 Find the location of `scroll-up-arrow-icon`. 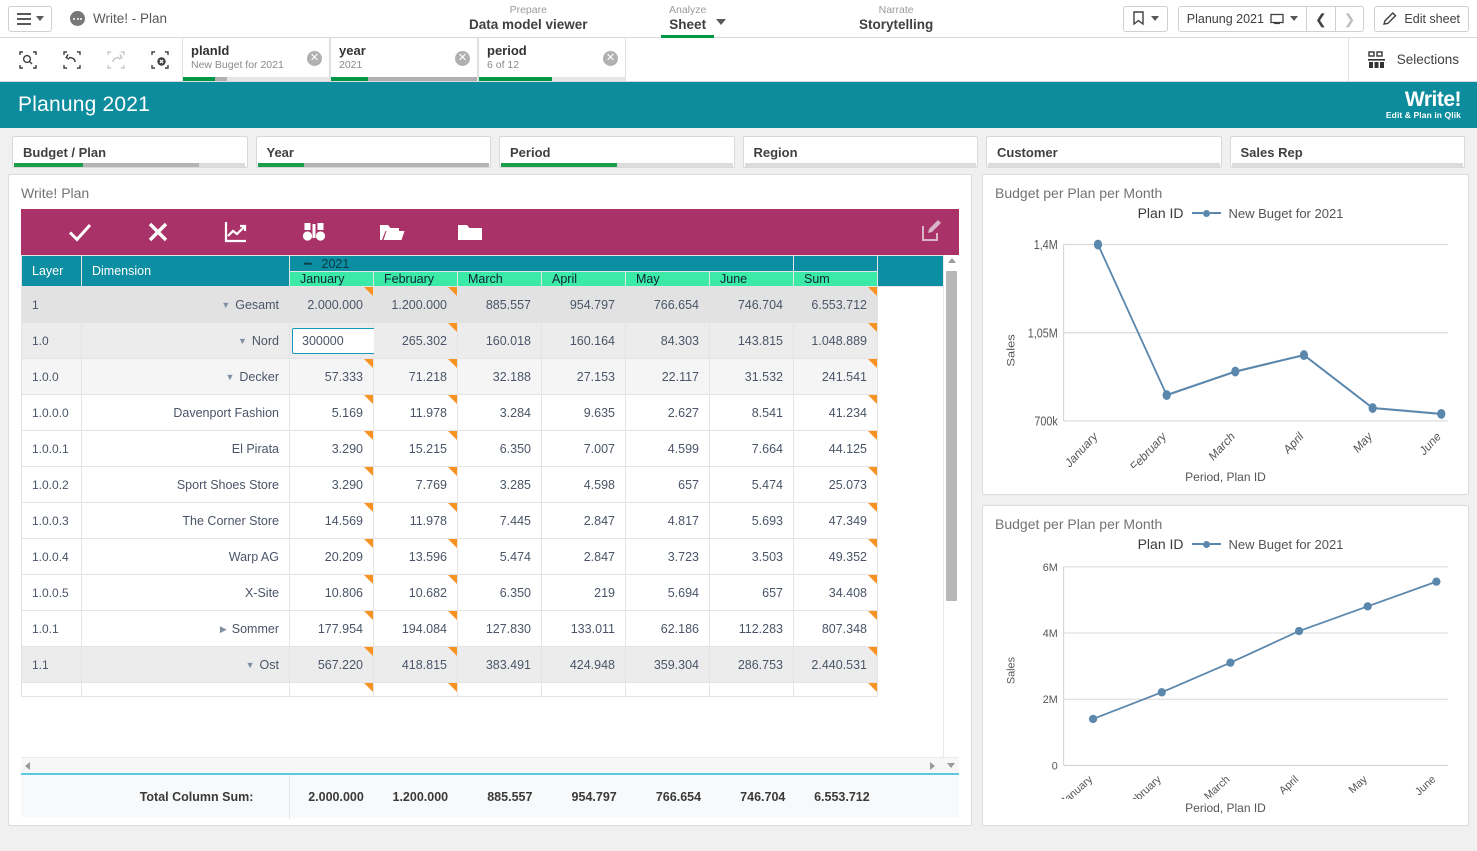

scroll-up-arrow-icon is located at coordinates (952, 260).